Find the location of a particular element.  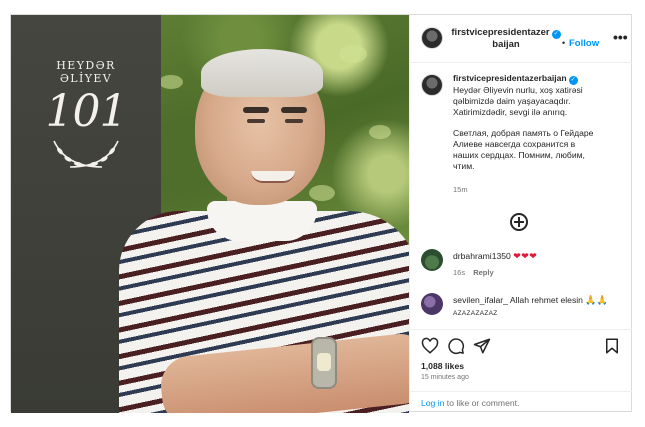

caption-line: Xatirimizdədir, sevgi ilə anırıq. is located at coordinates (510, 112).